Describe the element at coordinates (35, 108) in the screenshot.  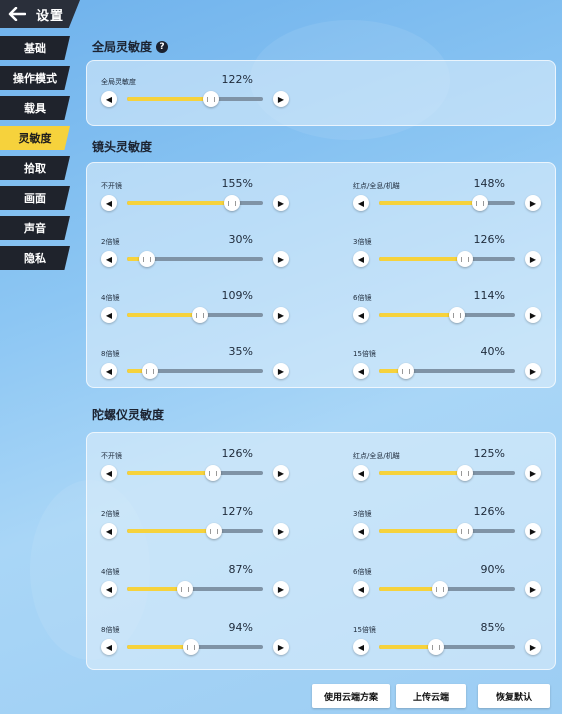
I see `sidebar-item-vehicle: 载具` at that location.